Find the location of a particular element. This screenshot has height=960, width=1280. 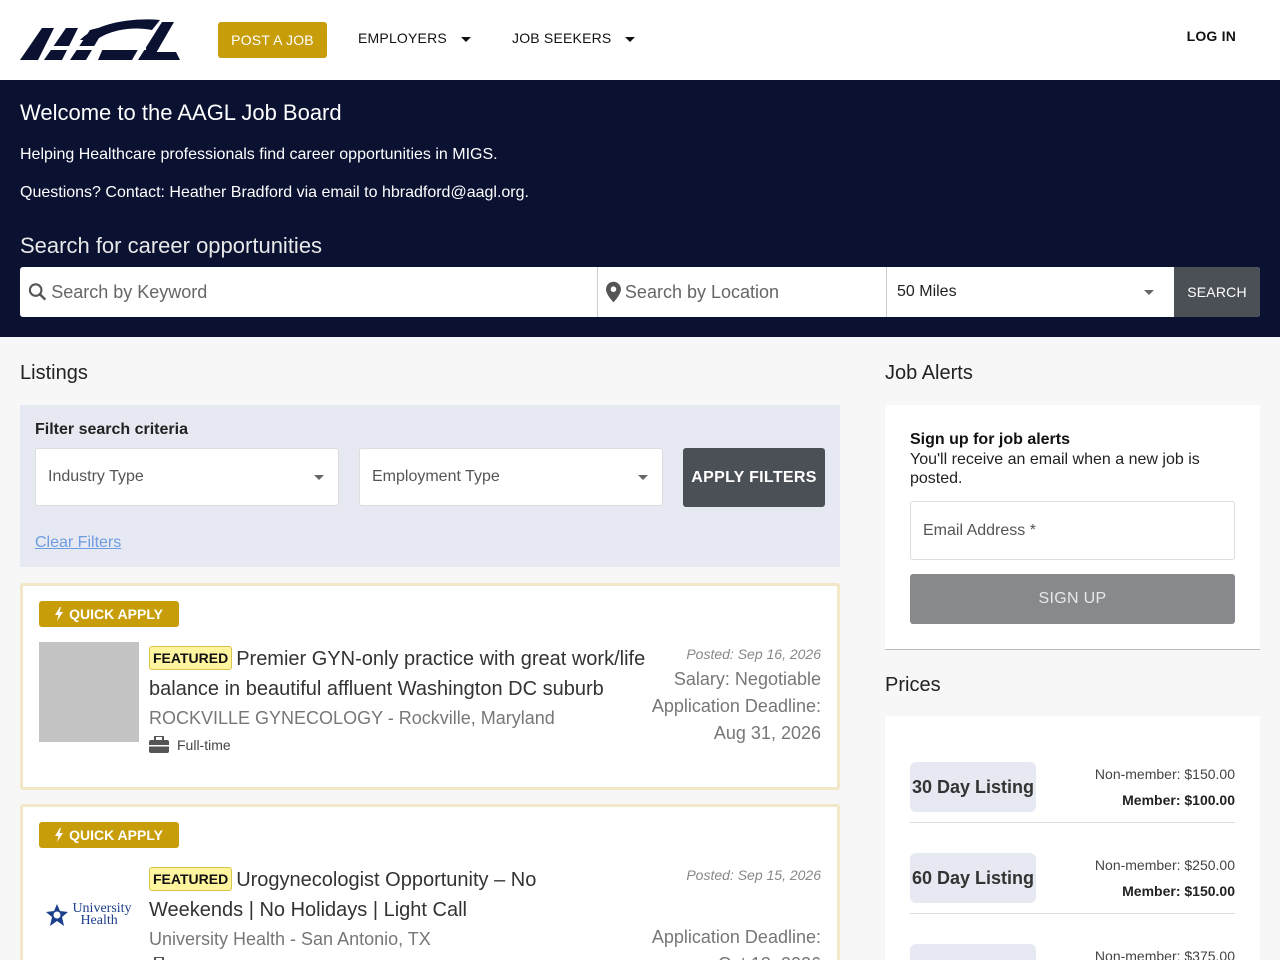

job-seekers-menu: JOB SEEKERS is located at coordinates (574, 38).